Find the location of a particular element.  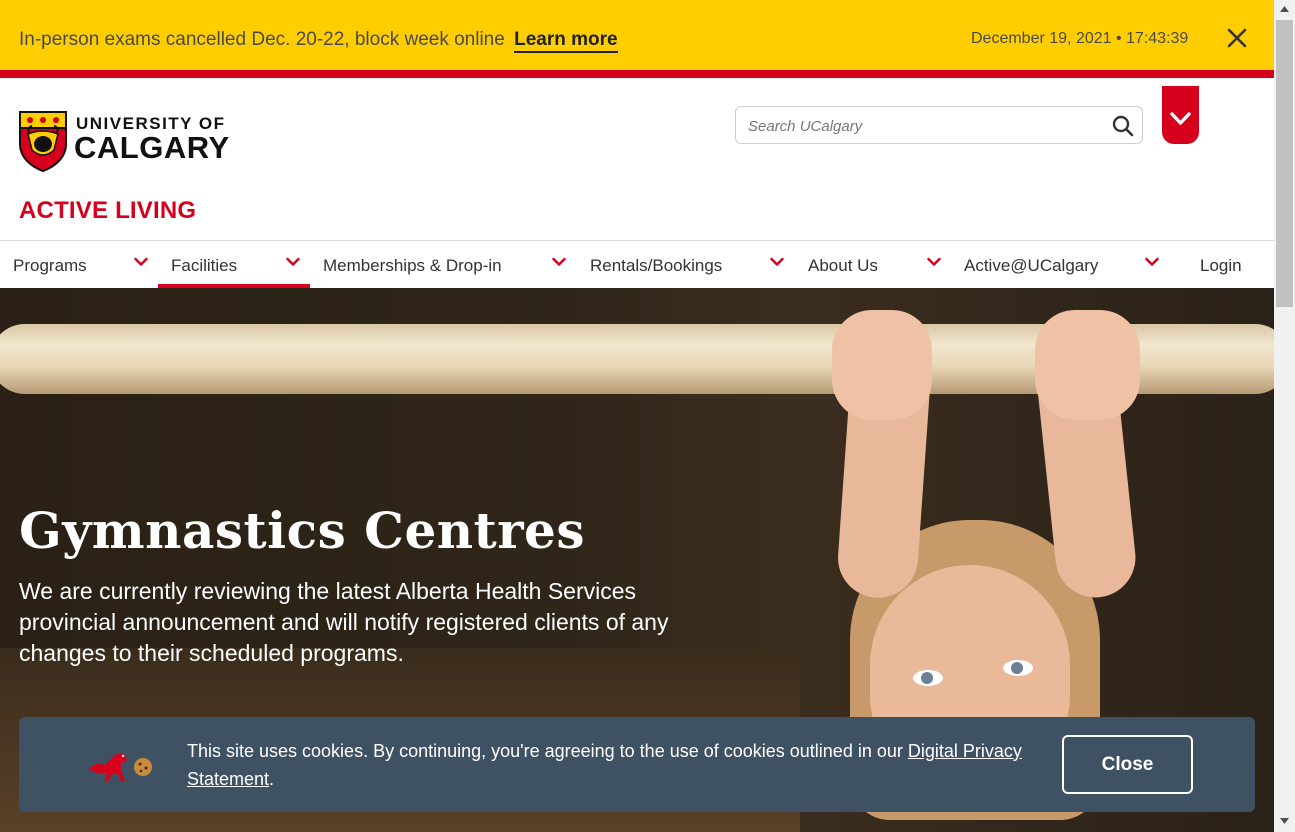

nav-label-programs: Programs is located at coordinates (50, 265).